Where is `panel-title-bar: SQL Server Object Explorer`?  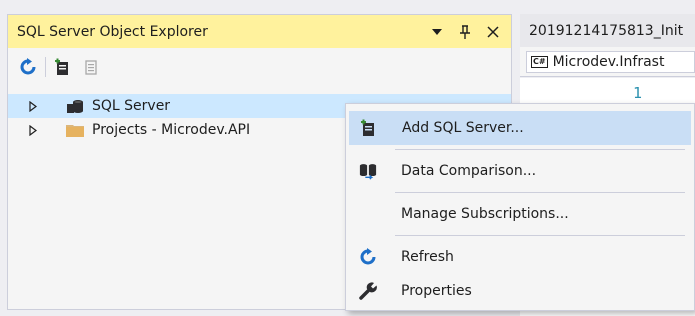
panel-title-bar: SQL Server Object Explorer is located at coordinates (259, 31).